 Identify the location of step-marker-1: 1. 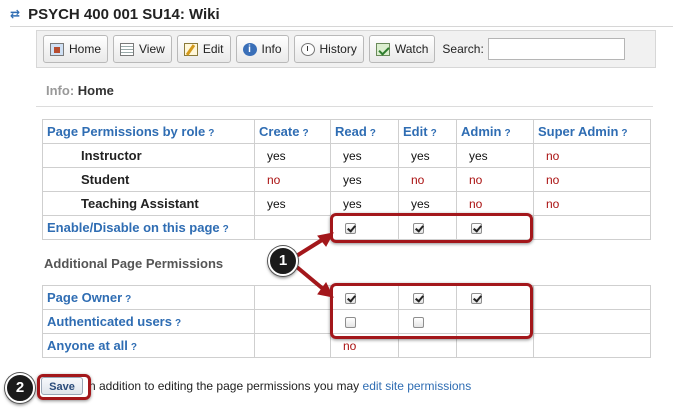
(283, 261).